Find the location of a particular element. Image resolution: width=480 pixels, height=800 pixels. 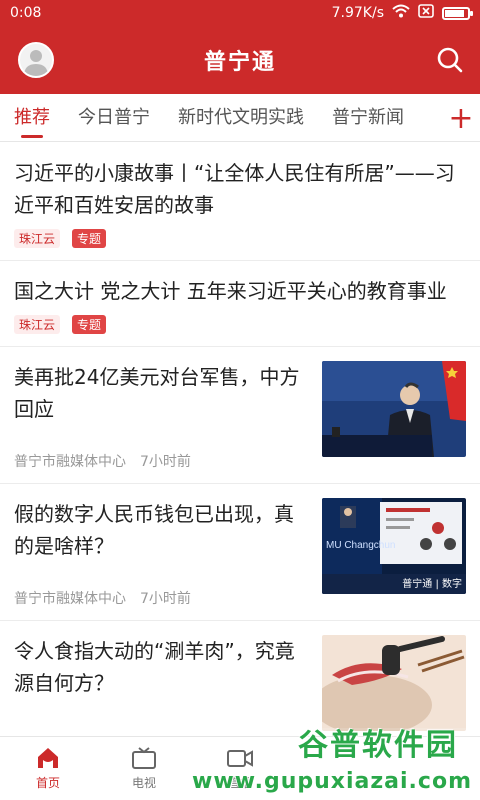

wifi-icon is located at coordinates (401, 13).